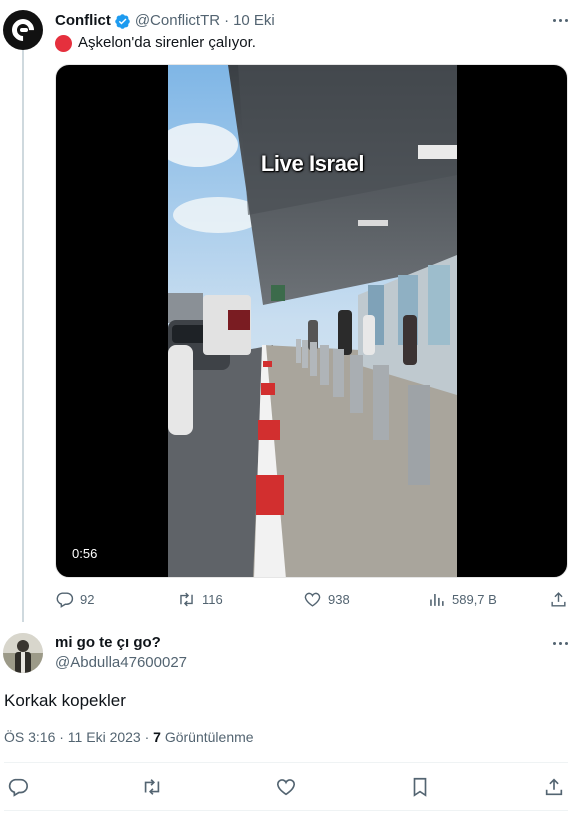  What do you see at coordinates (286, 762) in the screenshot?
I see `divider-top` at bounding box center [286, 762].